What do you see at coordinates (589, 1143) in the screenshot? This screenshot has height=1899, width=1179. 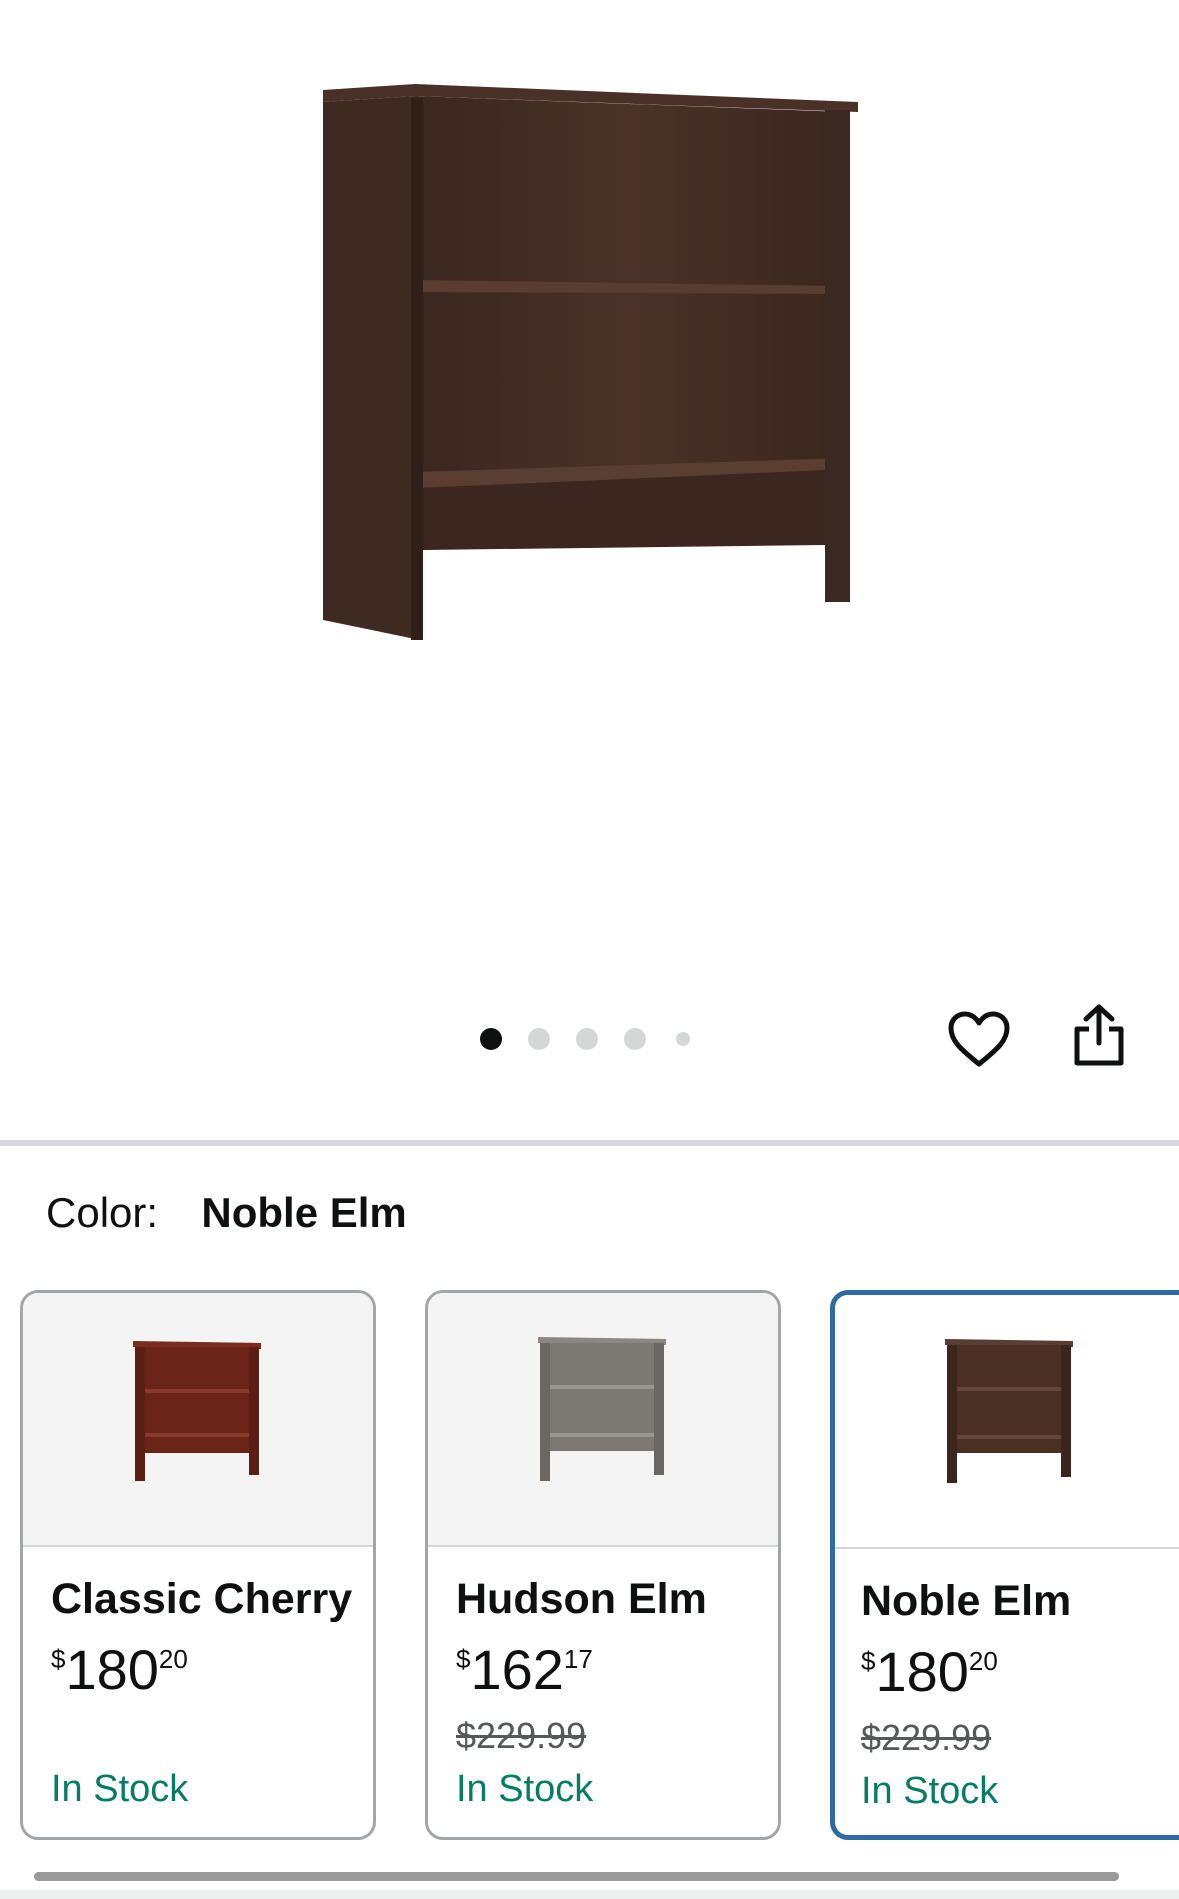 I see `section-divider` at bounding box center [589, 1143].